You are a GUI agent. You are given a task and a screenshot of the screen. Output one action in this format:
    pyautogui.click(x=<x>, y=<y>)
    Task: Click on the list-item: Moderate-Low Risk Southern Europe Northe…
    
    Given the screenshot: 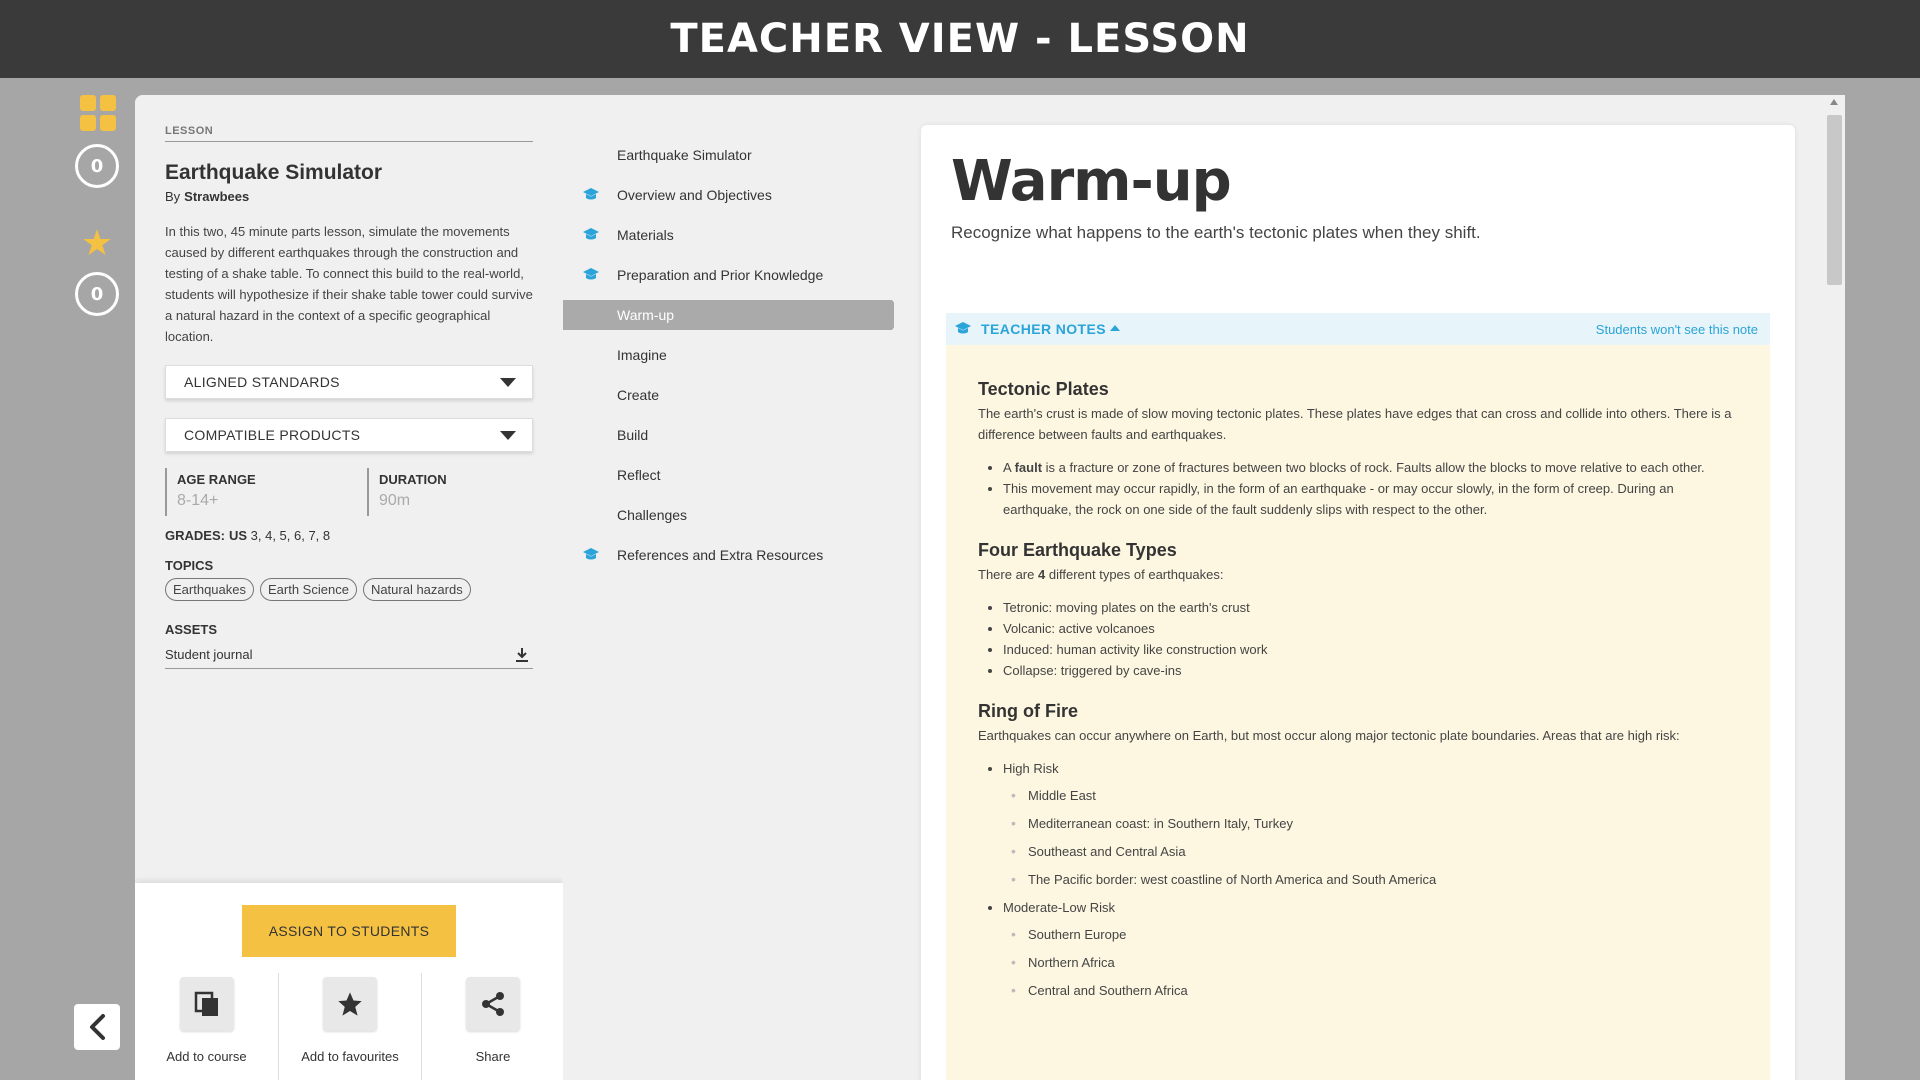 What is the action you would take?
    pyautogui.click(x=1370, y=949)
    